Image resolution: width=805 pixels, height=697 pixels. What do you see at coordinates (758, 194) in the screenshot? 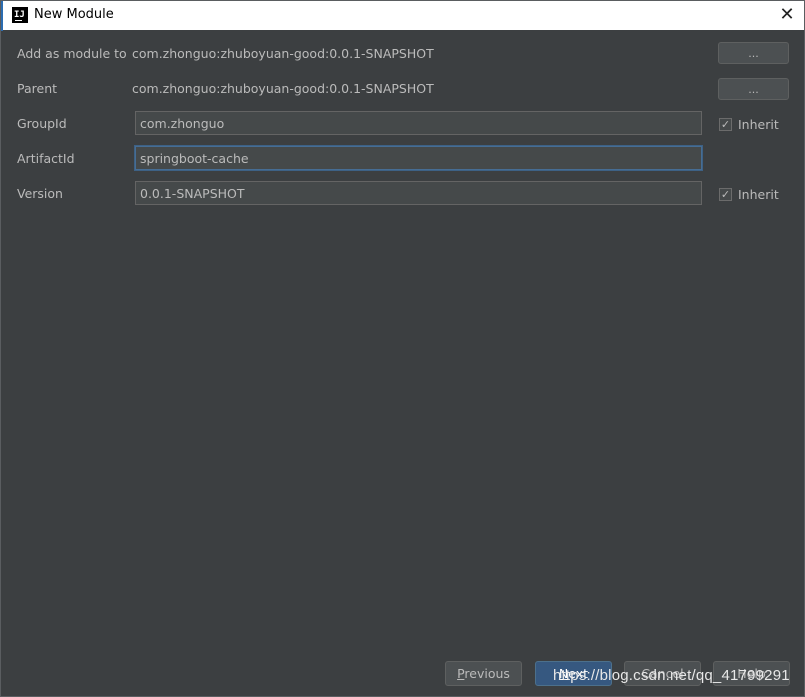
I see `version-inherit-label: Inherit` at bounding box center [758, 194].